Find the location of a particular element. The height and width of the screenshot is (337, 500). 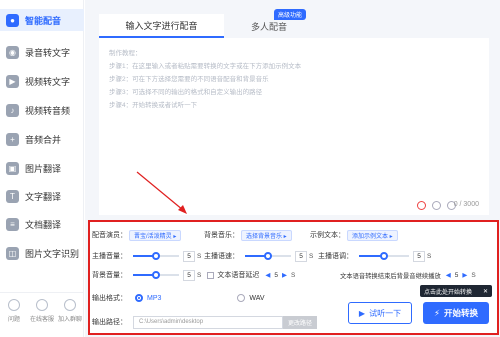

delay-checkbox is located at coordinates (211, 275).